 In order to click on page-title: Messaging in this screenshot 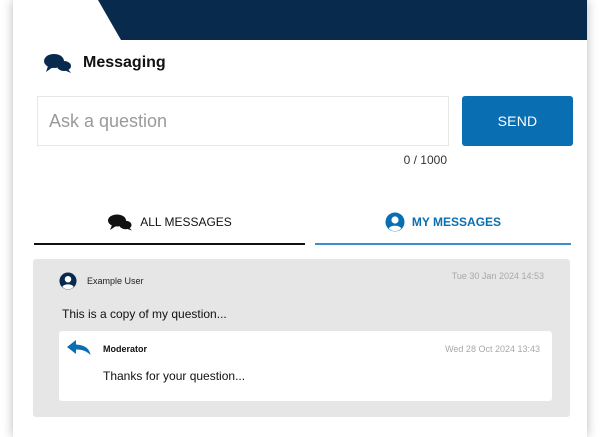, I will do `click(124, 62)`.